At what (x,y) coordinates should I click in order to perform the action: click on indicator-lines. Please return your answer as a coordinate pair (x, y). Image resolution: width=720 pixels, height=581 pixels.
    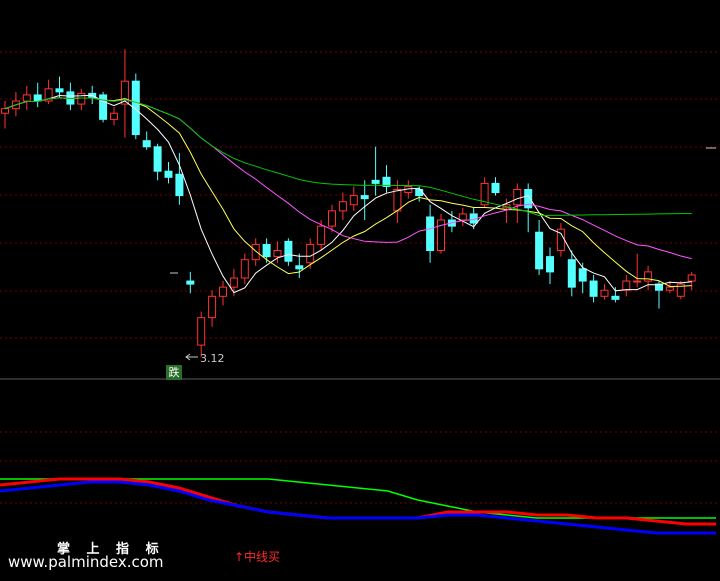
    Looking at the image, I should click on (358, 506).